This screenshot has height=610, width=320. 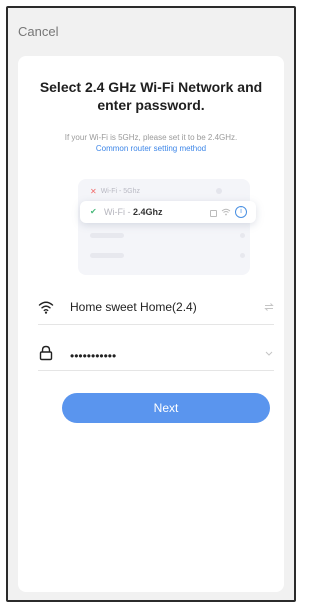 I want to click on illus-24g-label: Wi-Fi - 2.4Ghz, so click(x=133, y=212).